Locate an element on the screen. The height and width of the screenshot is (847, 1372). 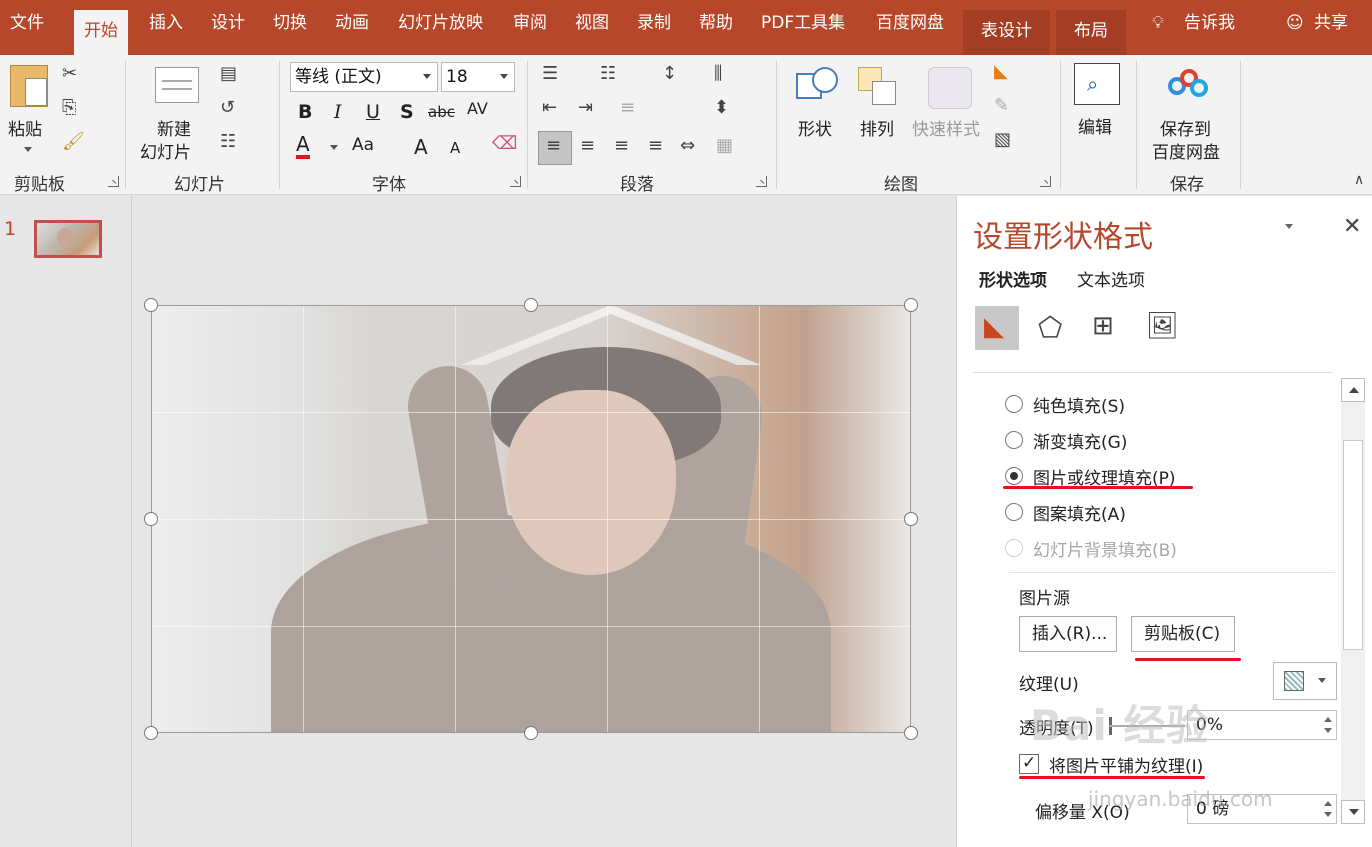
shape-effects-icon: ▧ is located at coordinates (1002, 140).